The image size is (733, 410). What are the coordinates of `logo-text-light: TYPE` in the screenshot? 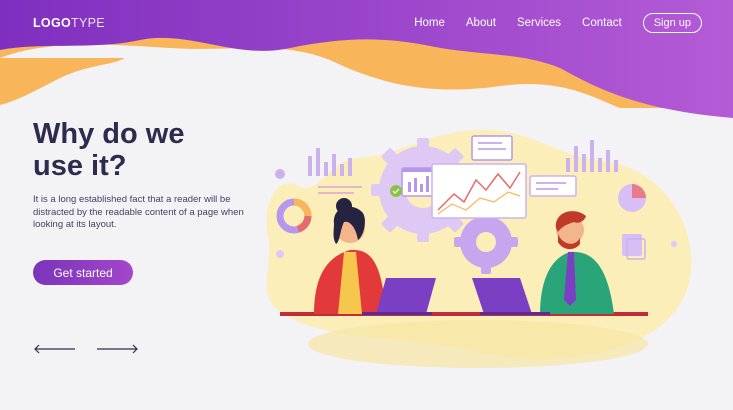 It's located at (88, 23).